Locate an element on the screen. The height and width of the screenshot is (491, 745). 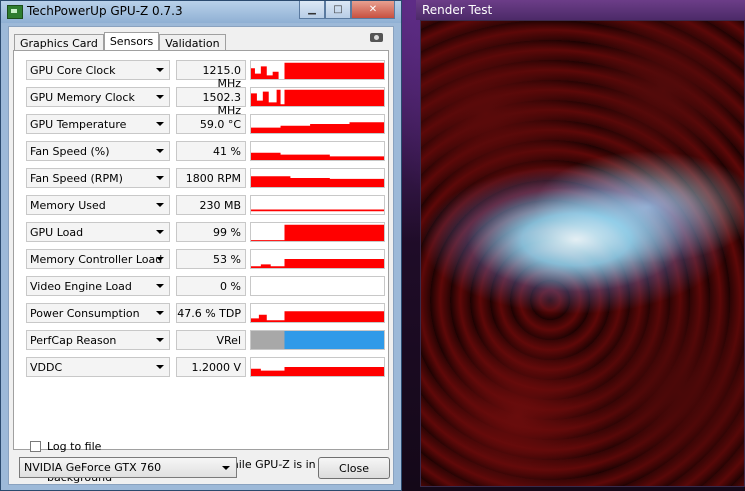
sensor-name: VDDC is located at coordinates (46, 367).